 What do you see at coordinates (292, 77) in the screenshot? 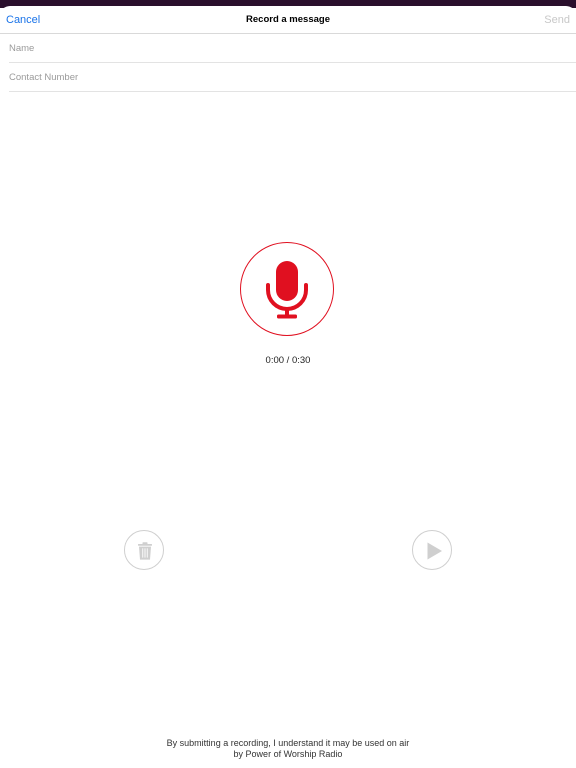
I see `contact-number-field` at bounding box center [292, 77].